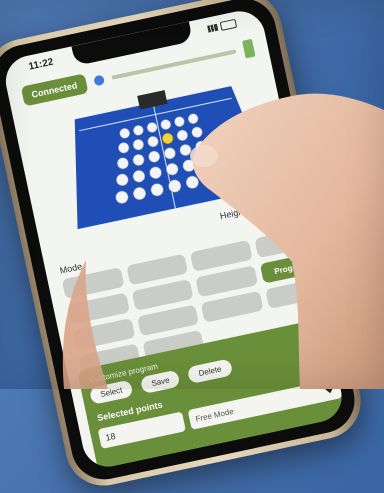  What do you see at coordinates (70, 268) in the screenshot?
I see `mode-label: Mode` at bounding box center [70, 268].